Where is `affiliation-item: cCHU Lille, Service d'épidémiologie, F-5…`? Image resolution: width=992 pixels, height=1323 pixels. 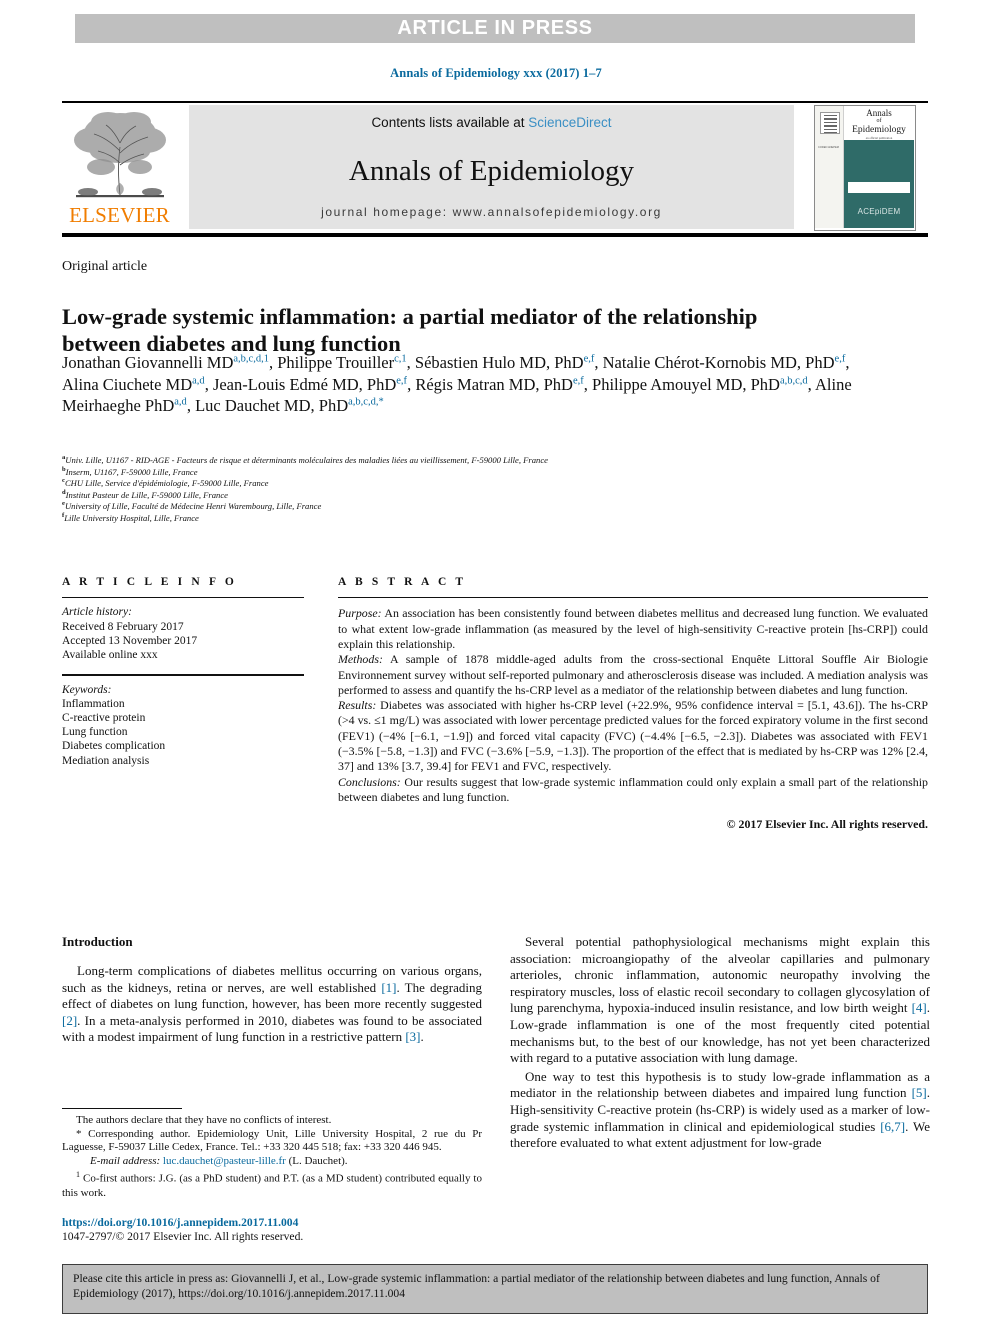 affiliation-item: cCHU Lille, Service d'épidémiologie, F-5… is located at coordinates (492, 483).